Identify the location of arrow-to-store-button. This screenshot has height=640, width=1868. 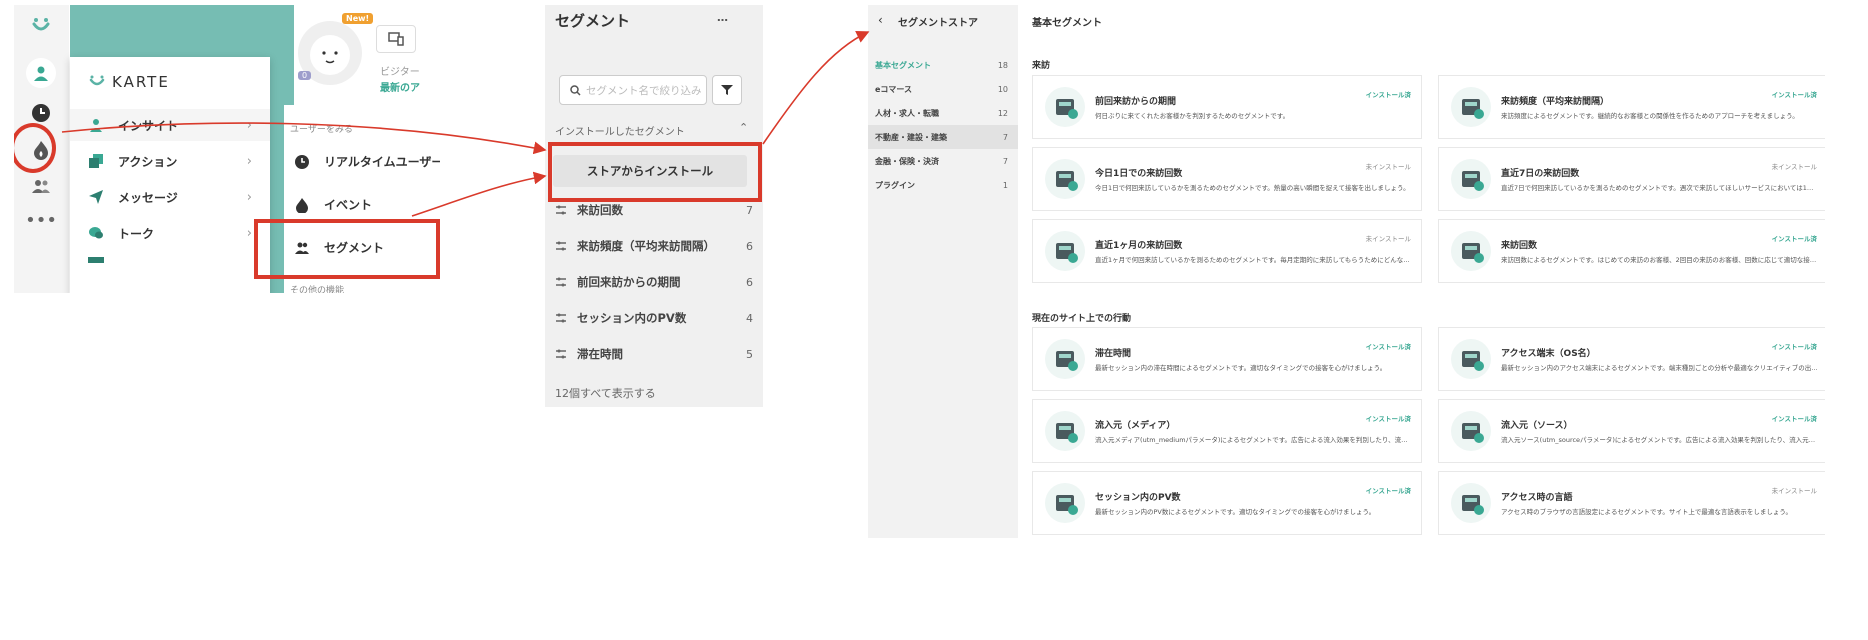
(304, 138).